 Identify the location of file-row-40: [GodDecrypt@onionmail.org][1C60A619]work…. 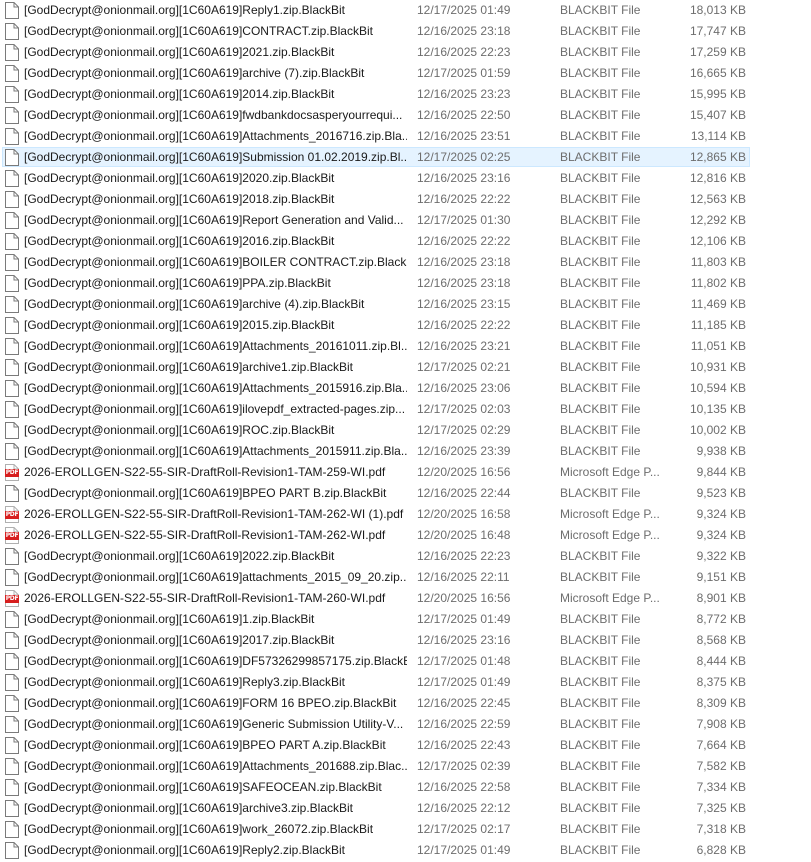
(405, 829).